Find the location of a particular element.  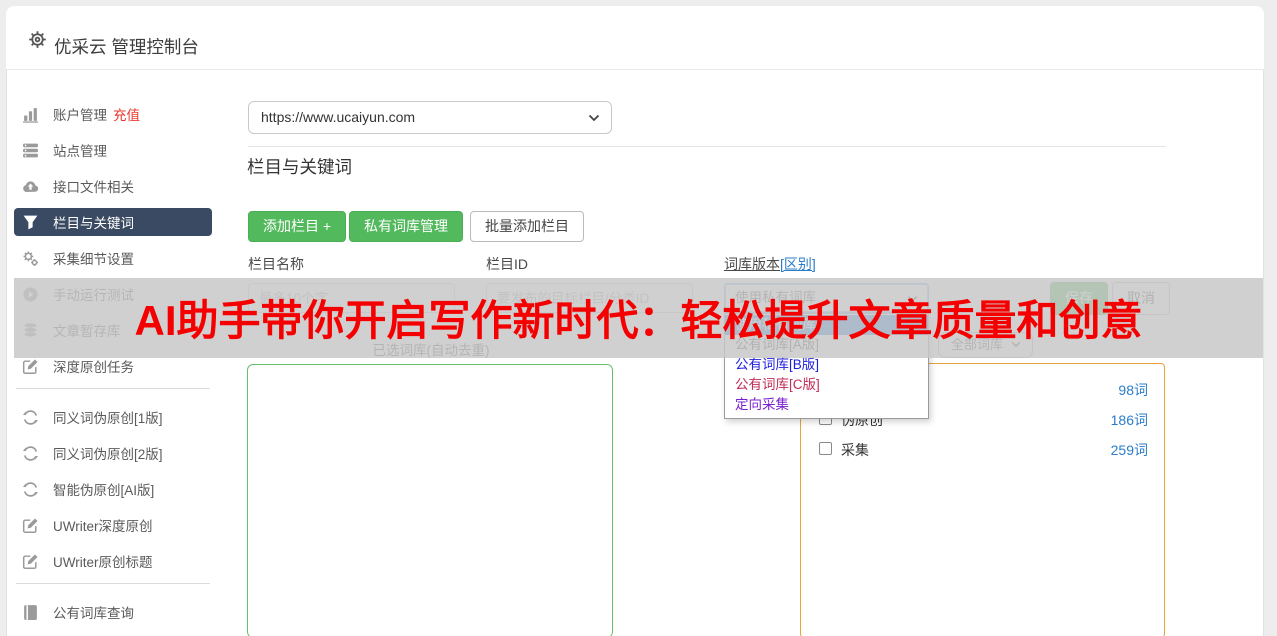

site-url-value: https://www.ucaiyun.com is located at coordinates (338, 117).